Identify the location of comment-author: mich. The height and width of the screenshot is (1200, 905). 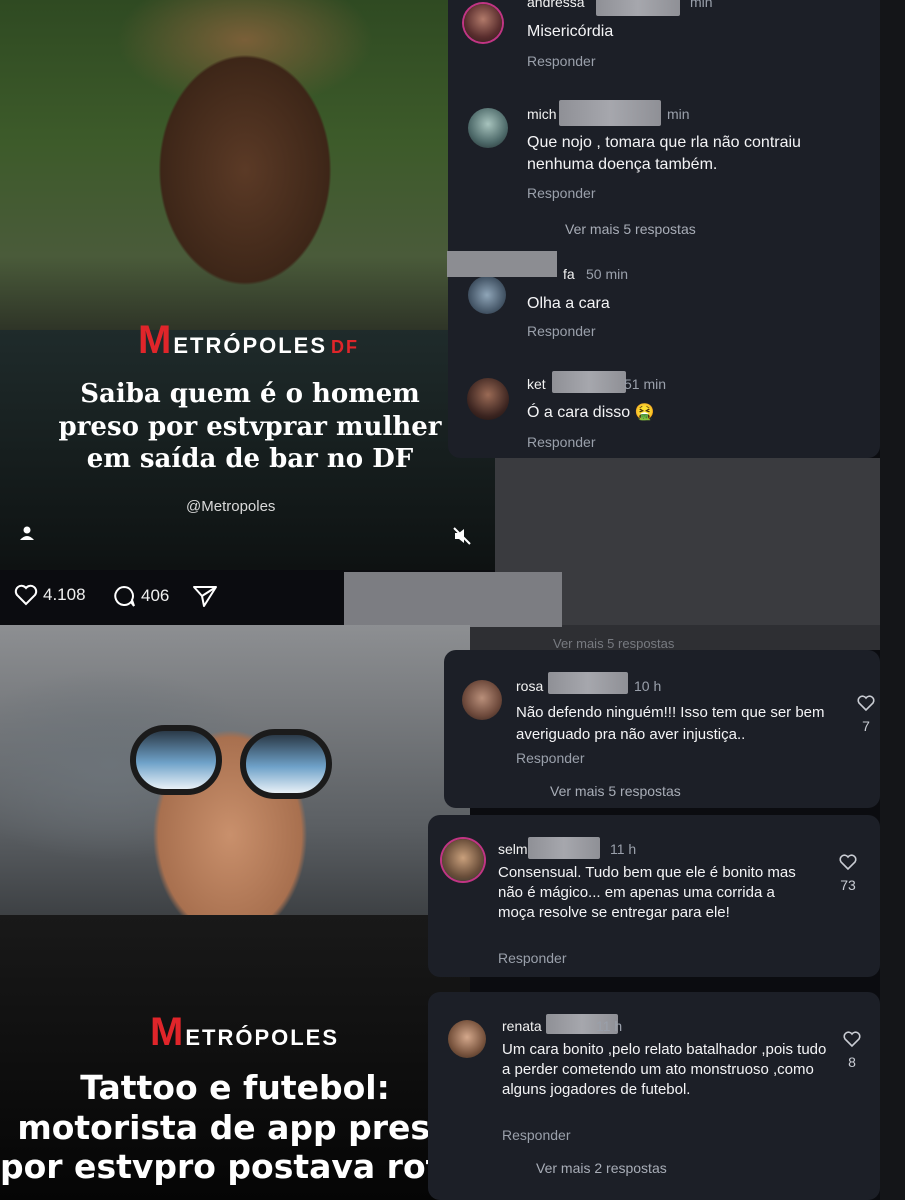
(542, 114).